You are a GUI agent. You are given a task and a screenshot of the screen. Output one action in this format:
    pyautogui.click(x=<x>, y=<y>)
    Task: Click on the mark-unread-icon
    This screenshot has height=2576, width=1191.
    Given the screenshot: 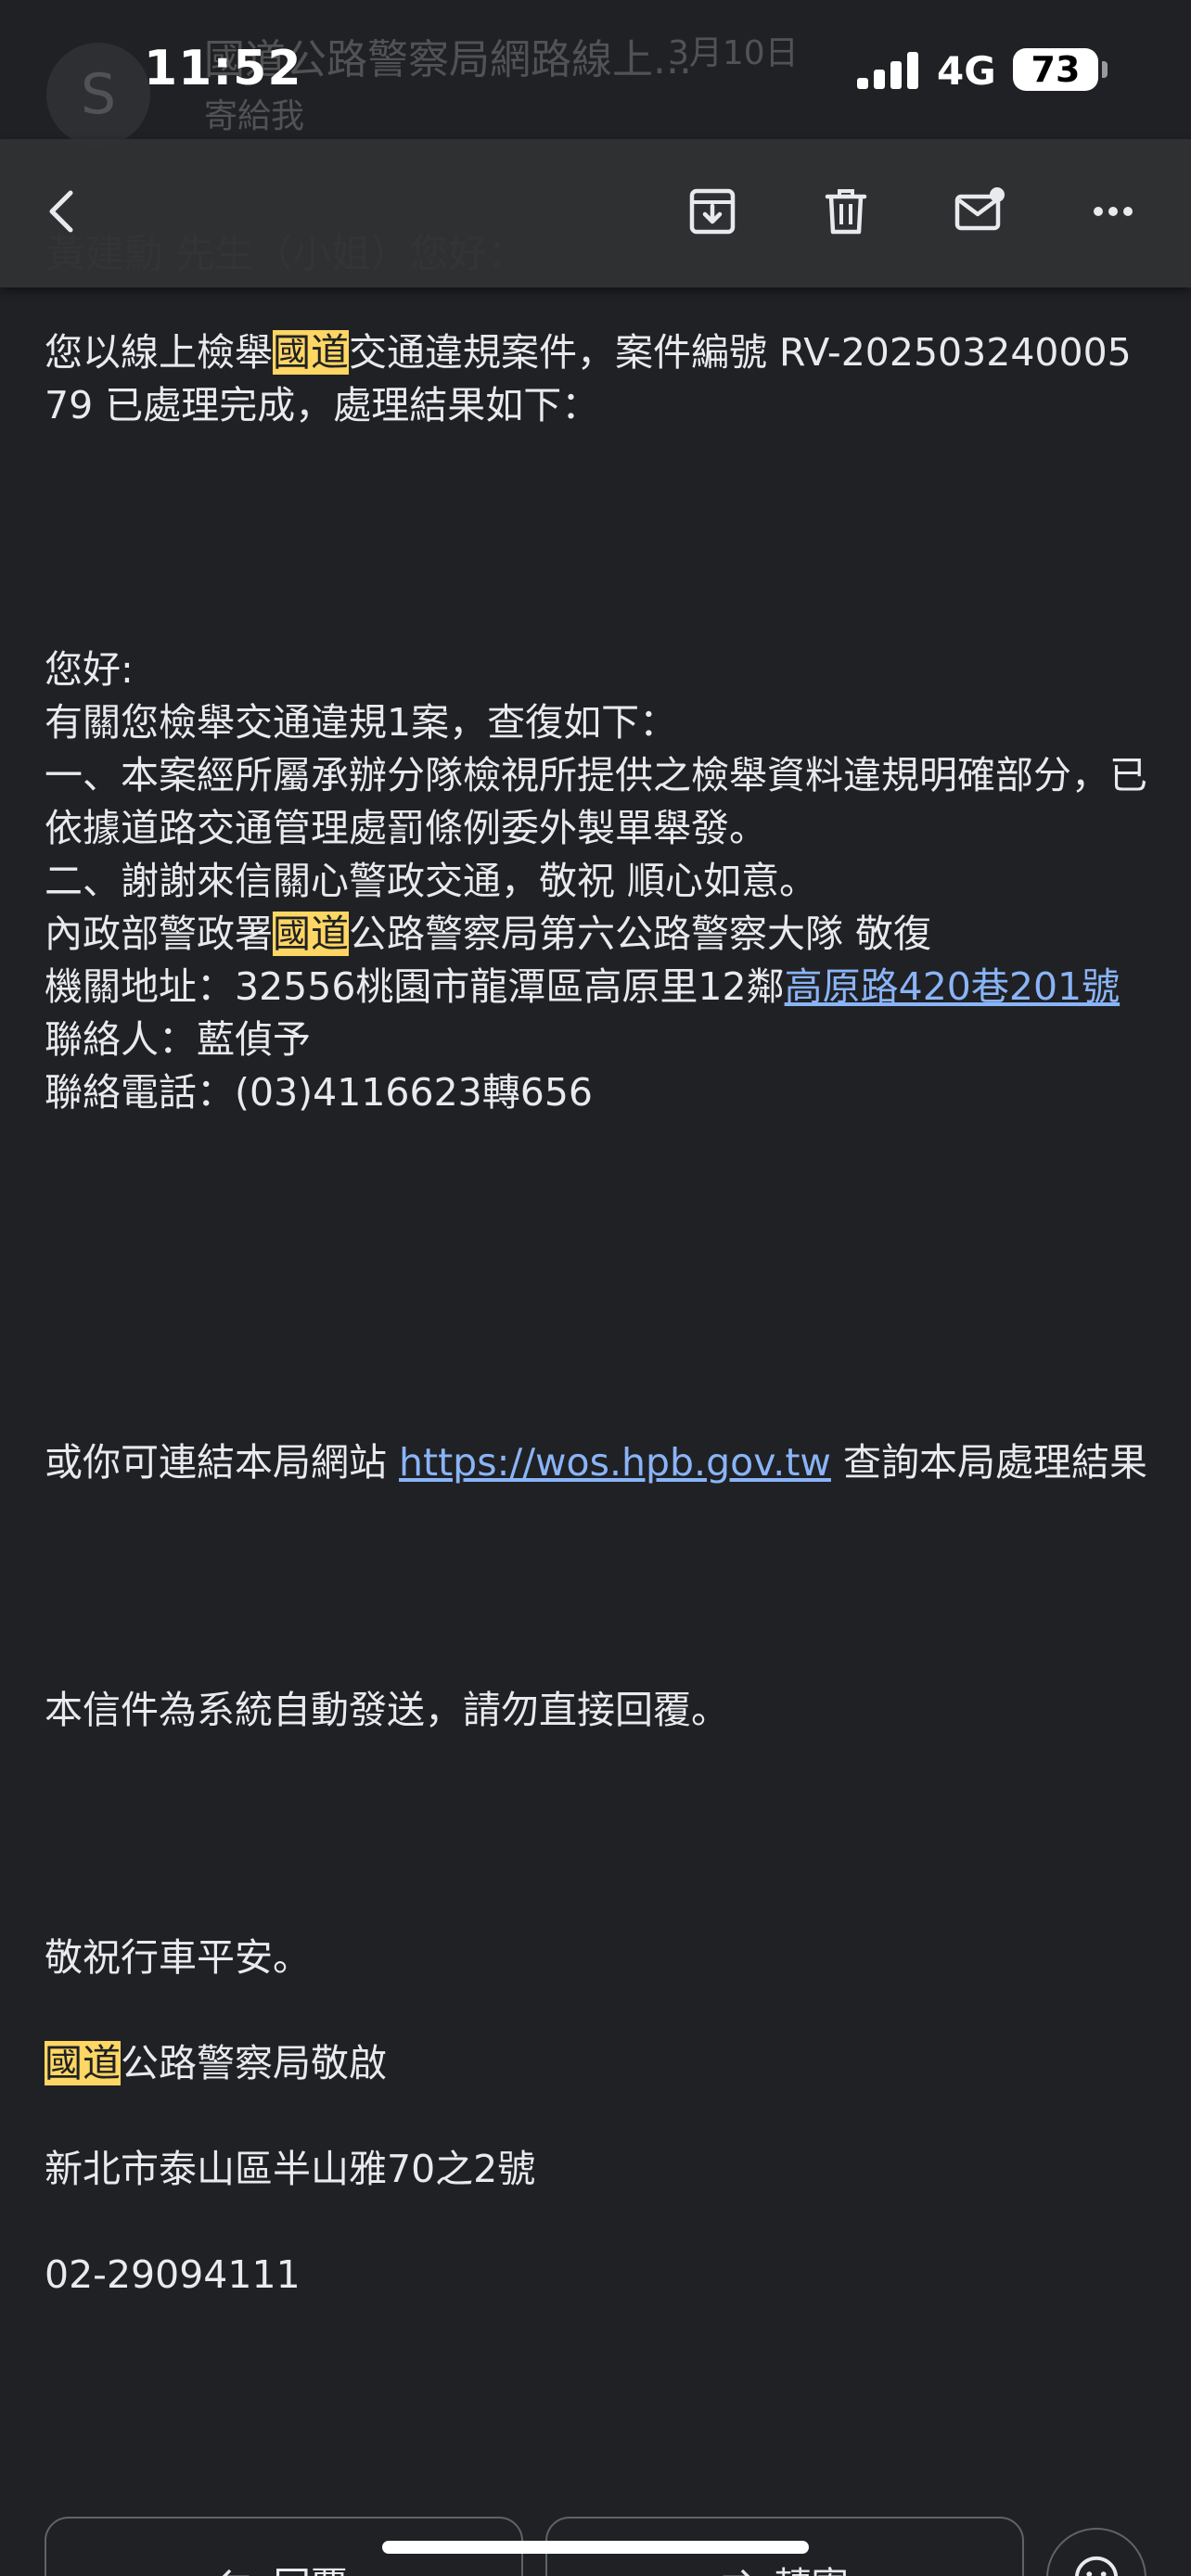 What is the action you would take?
    pyautogui.click(x=980, y=212)
    